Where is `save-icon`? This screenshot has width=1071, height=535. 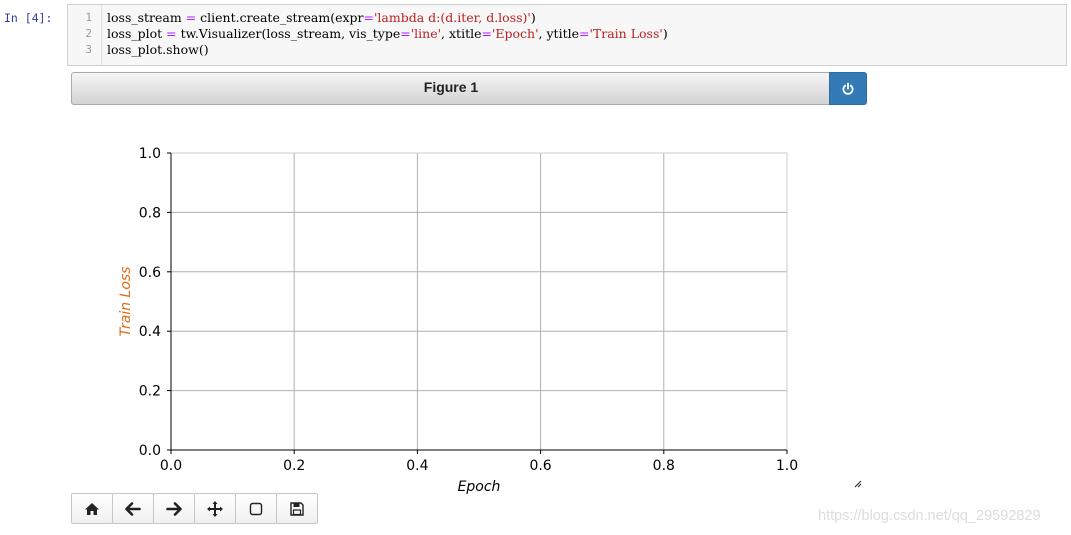 save-icon is located at coordinates (297, 508).